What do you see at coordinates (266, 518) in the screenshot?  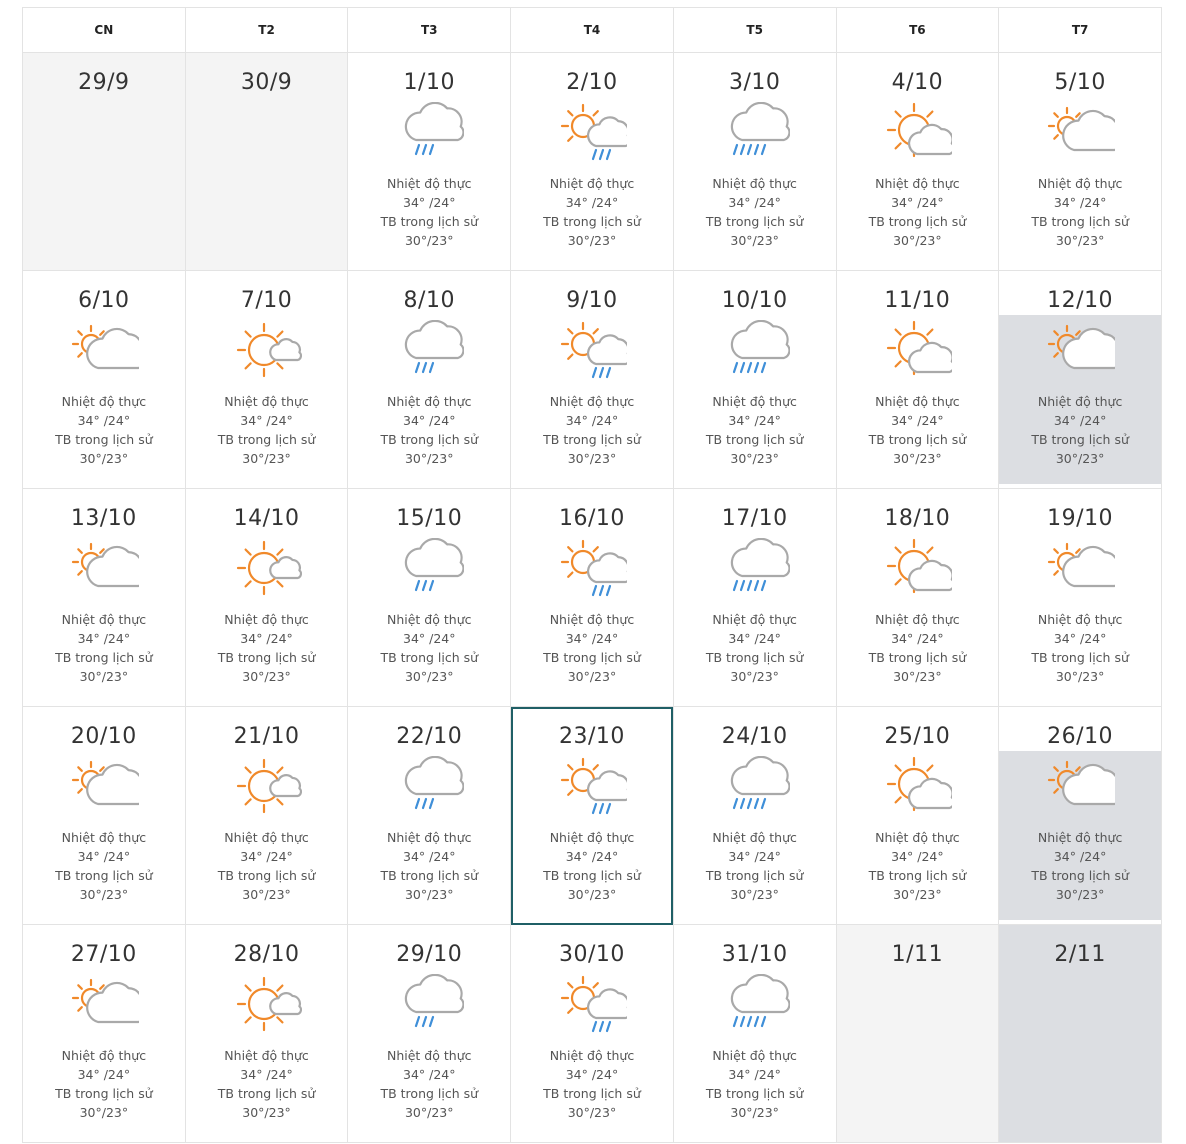 I see `day-date: 14/10` at bounding box center [266, 518].